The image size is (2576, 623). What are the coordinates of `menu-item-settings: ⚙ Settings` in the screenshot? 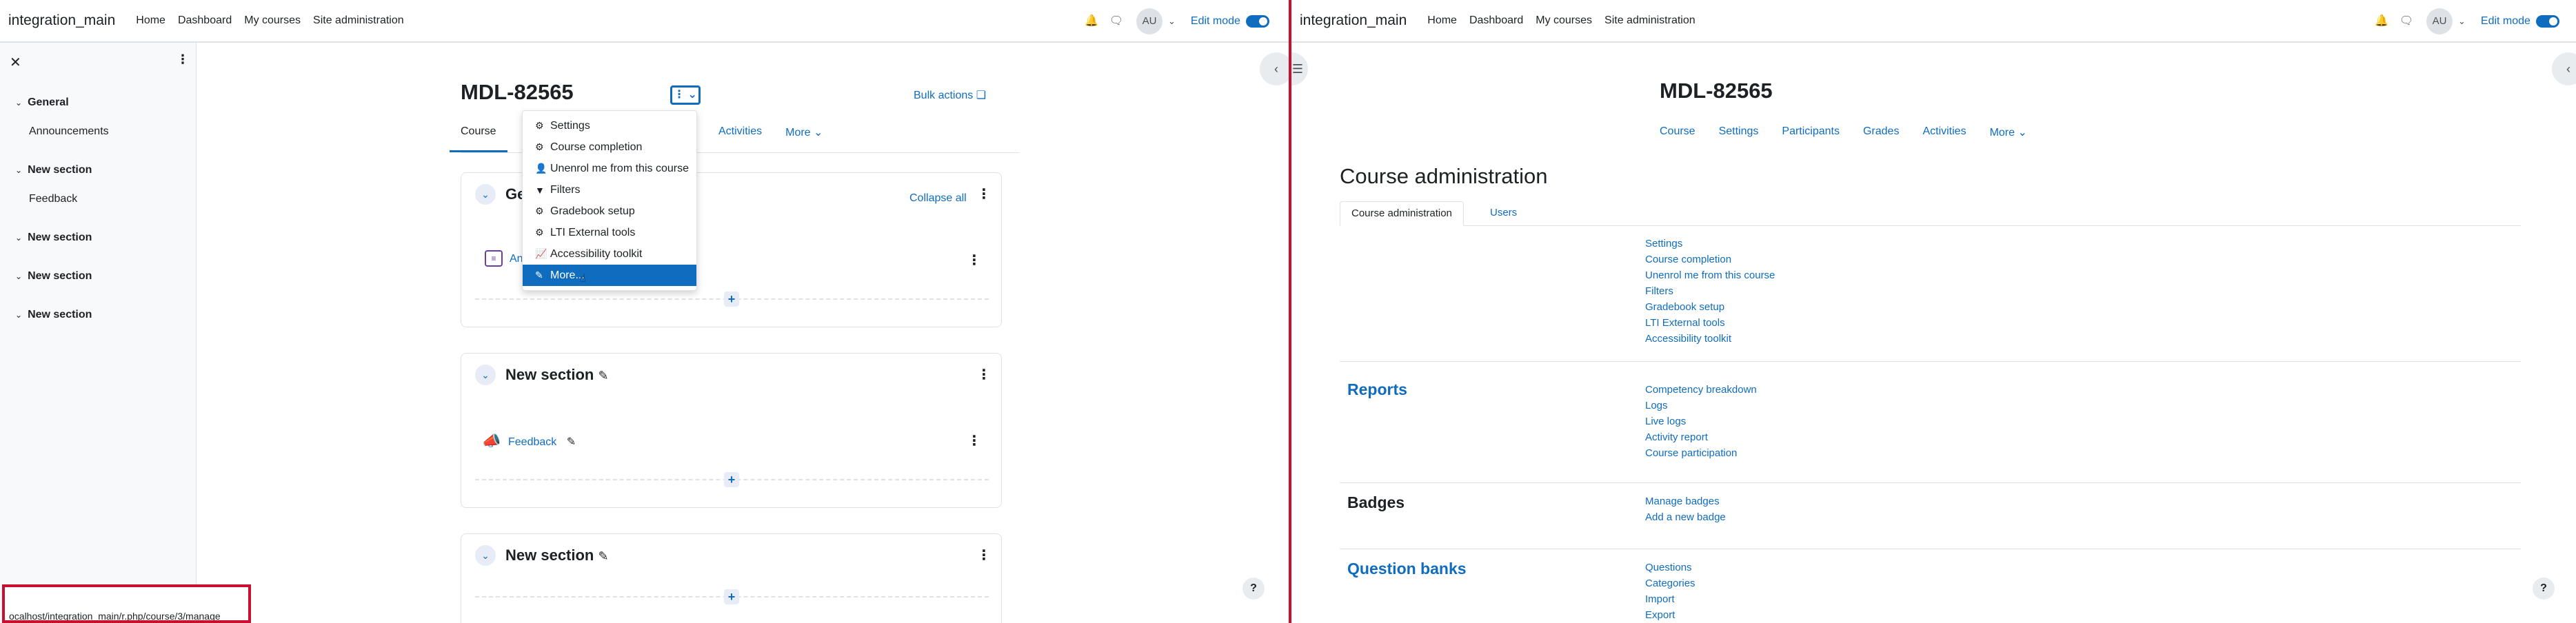 It's located at (609, 126).